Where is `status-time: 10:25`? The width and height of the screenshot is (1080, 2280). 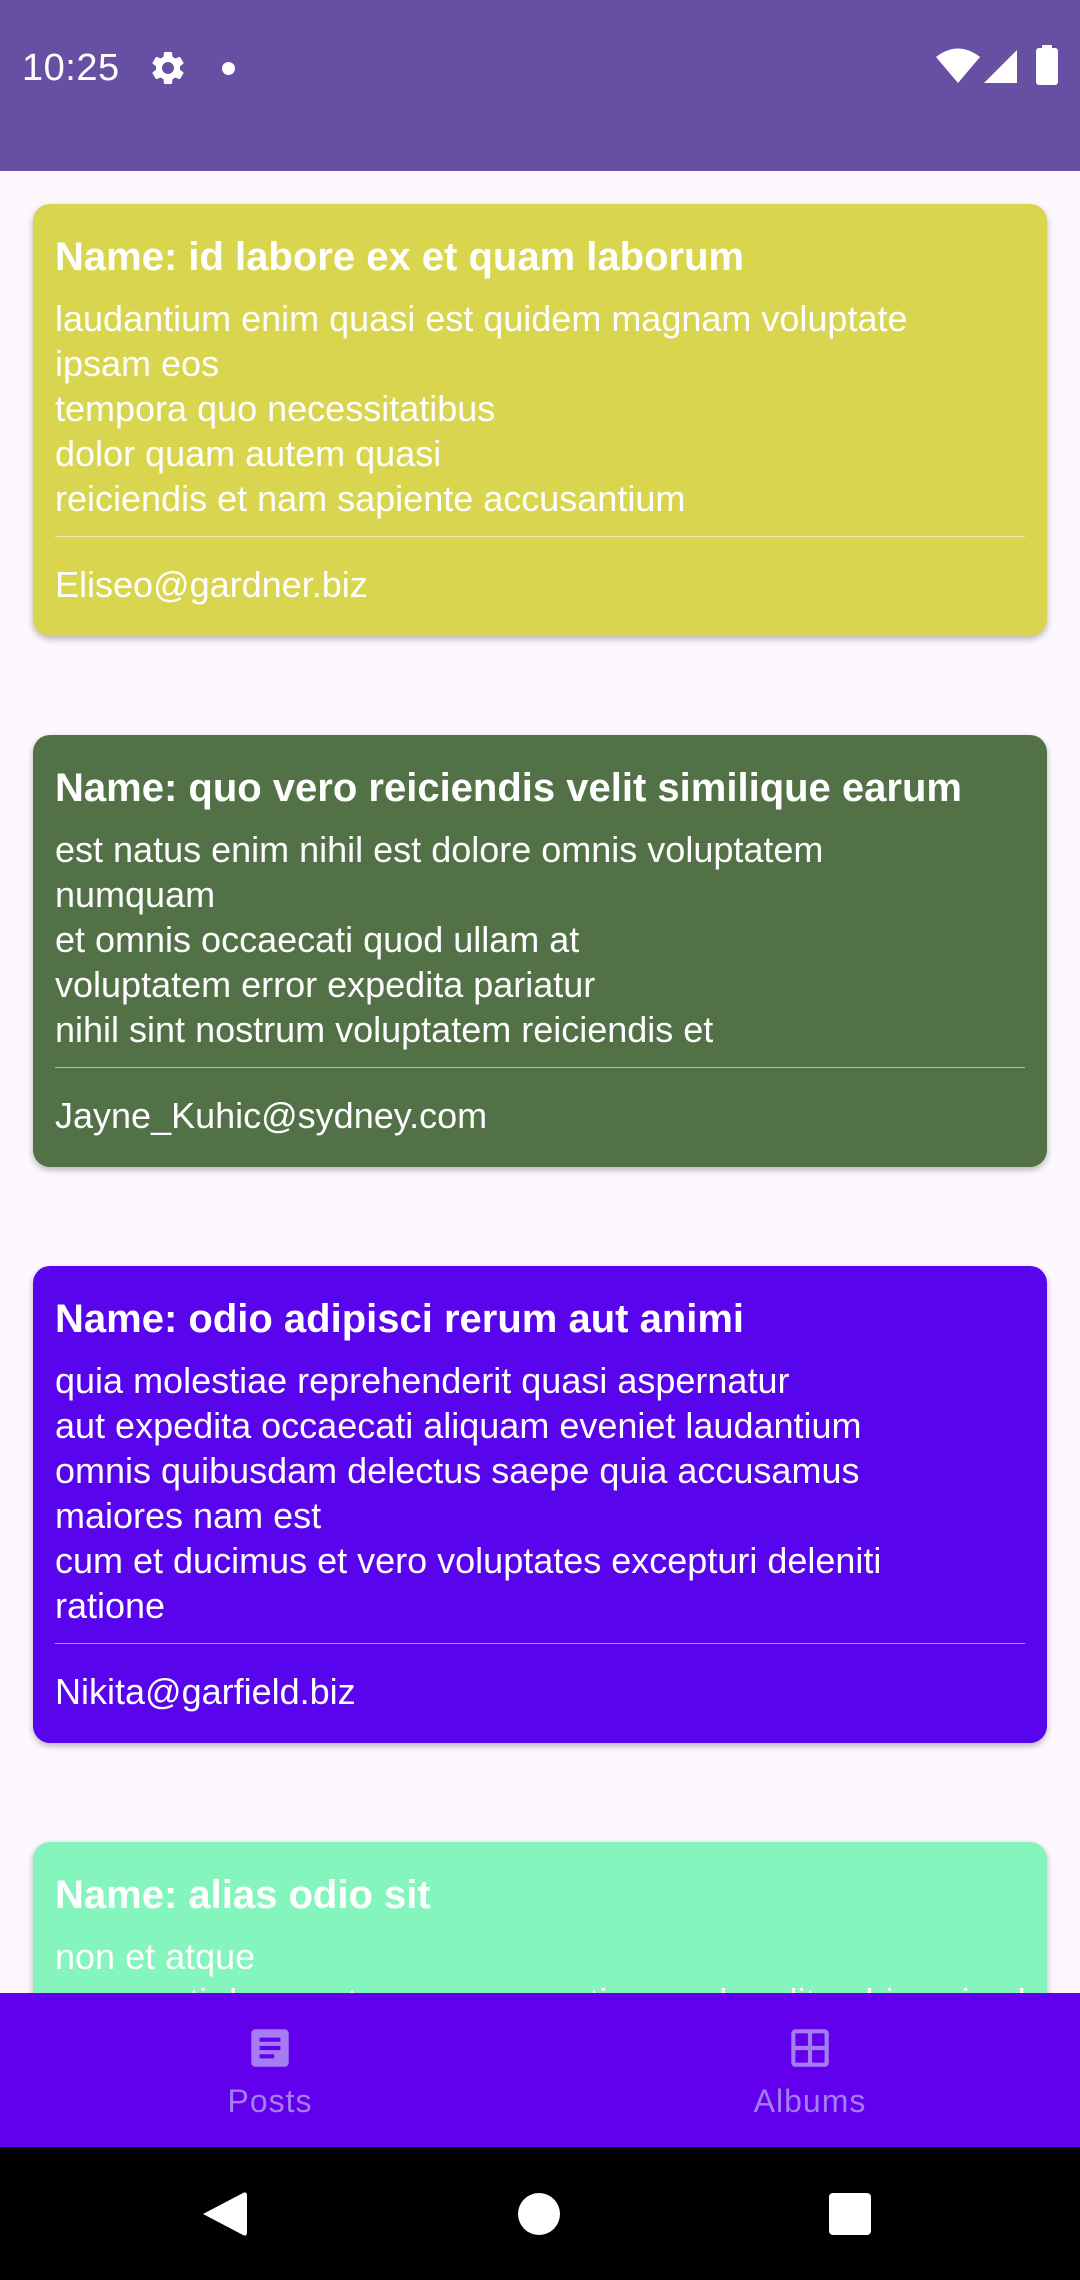
status-time: 10:25 is located at coordinates (71, 68).